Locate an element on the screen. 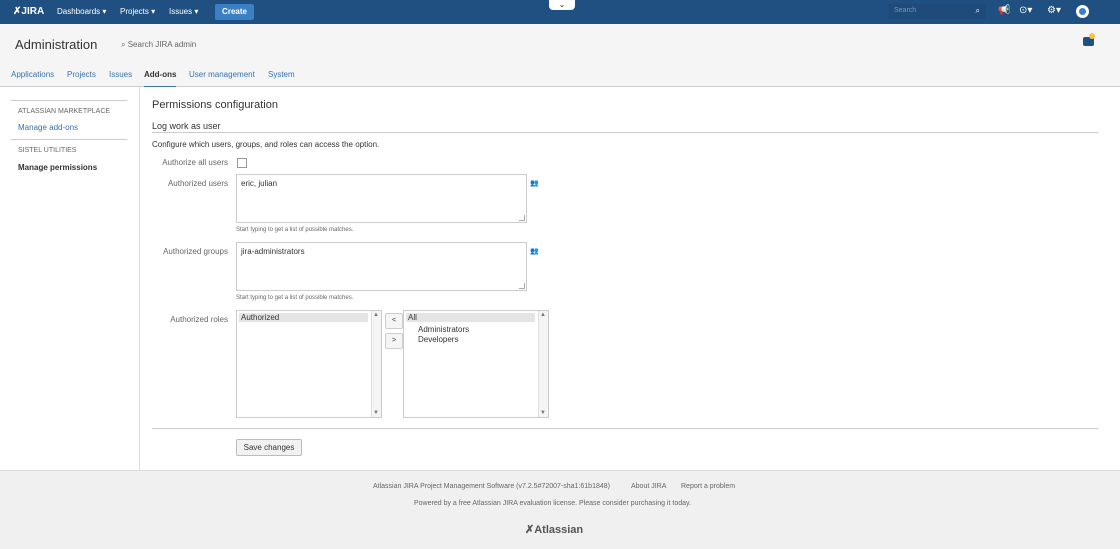 The height and width of the screenshot is (549, 1120). user-picker-icon: 👥 is located at coordinates (534, 183).